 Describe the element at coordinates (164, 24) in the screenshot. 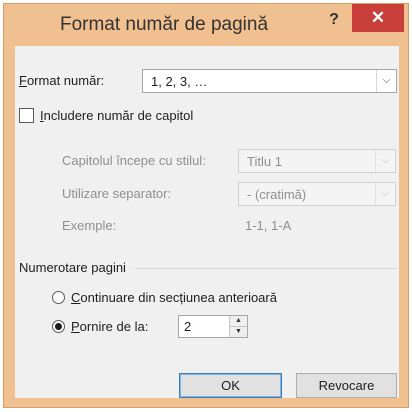

I see `dialog-title: Format număr de pagină` at that location.